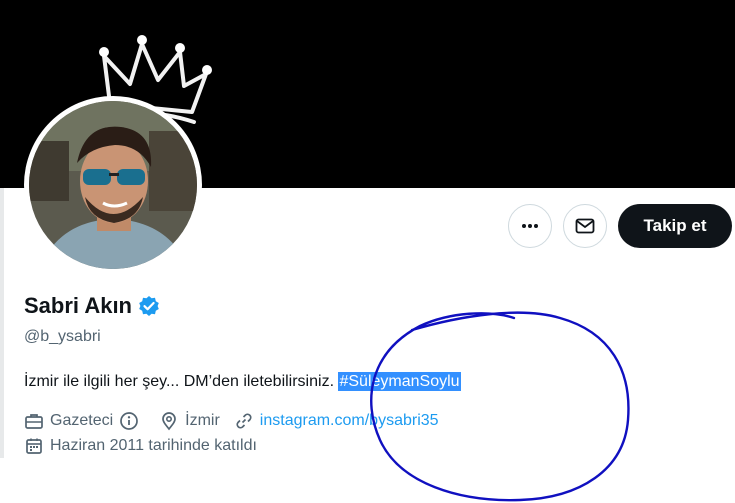 This screenshot has height=503, width=735. I want to click on profile-meta-row: Gazeteci İzmir instagram.com/bysabri35, so click(238, 421).